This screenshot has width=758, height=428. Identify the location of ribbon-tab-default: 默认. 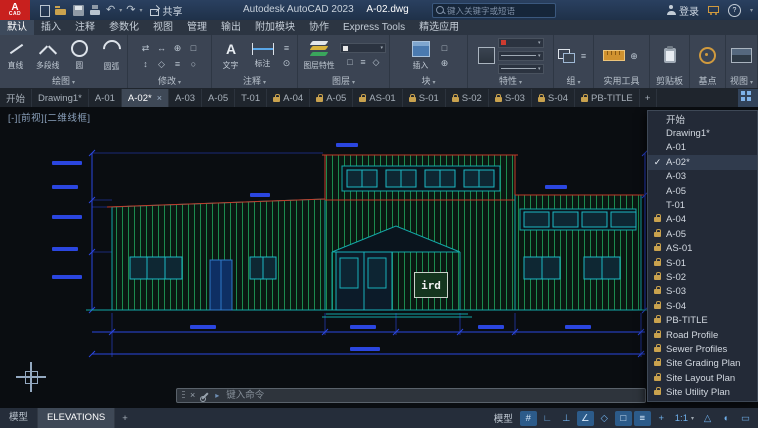
(17, 27).